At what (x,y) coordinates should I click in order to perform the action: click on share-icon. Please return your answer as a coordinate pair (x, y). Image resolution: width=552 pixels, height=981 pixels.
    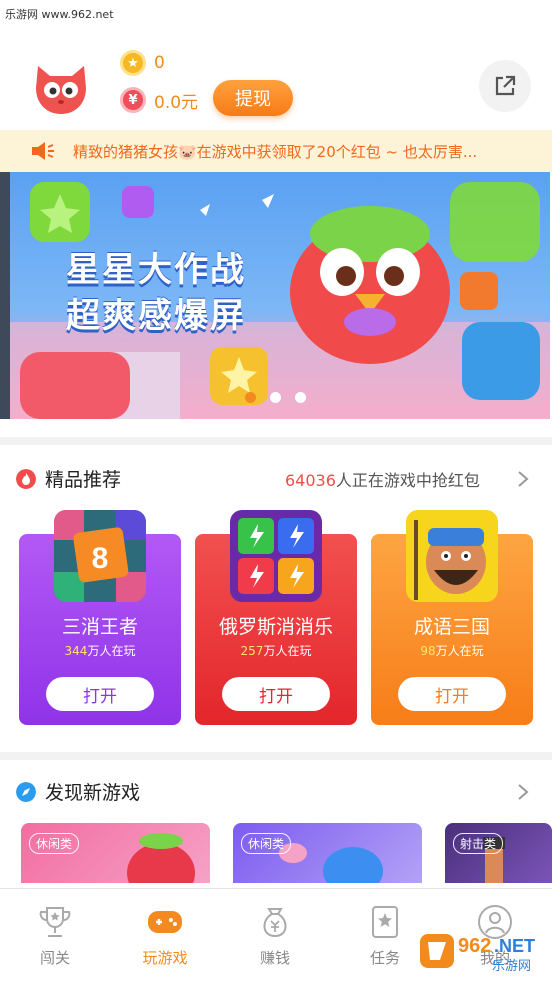
    Looking at the image, I should click on (505, 85).